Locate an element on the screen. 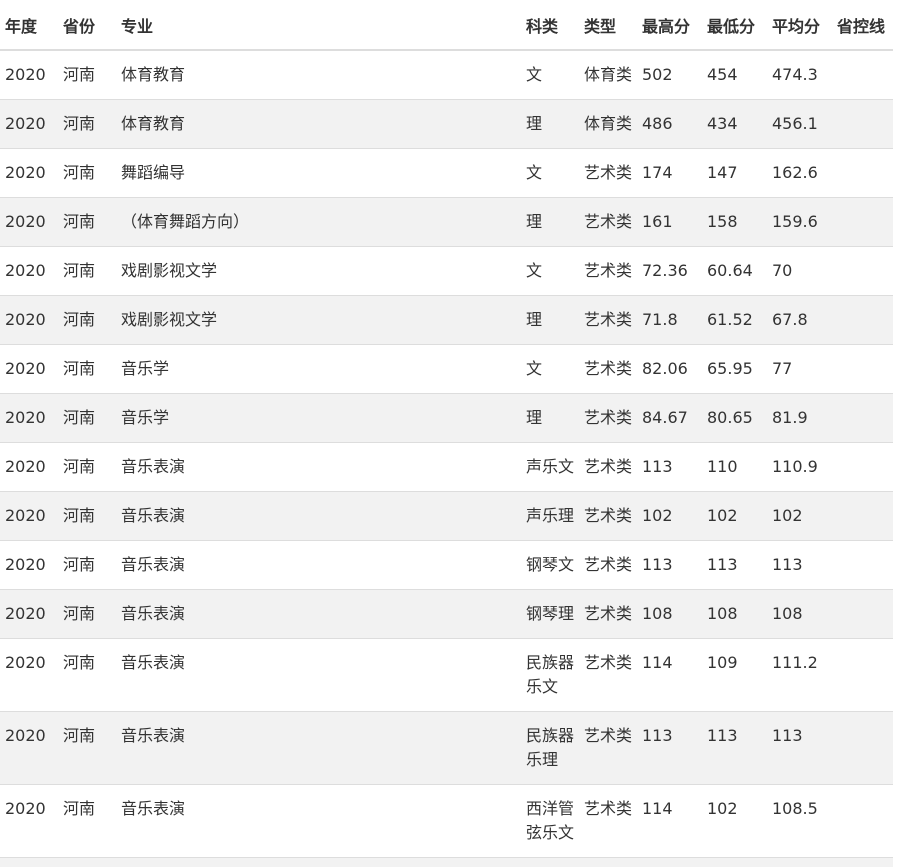 Image resolution: width=897 pixels, height=867 pixels. subject-label: 文 is located at coordinates (534, 74).